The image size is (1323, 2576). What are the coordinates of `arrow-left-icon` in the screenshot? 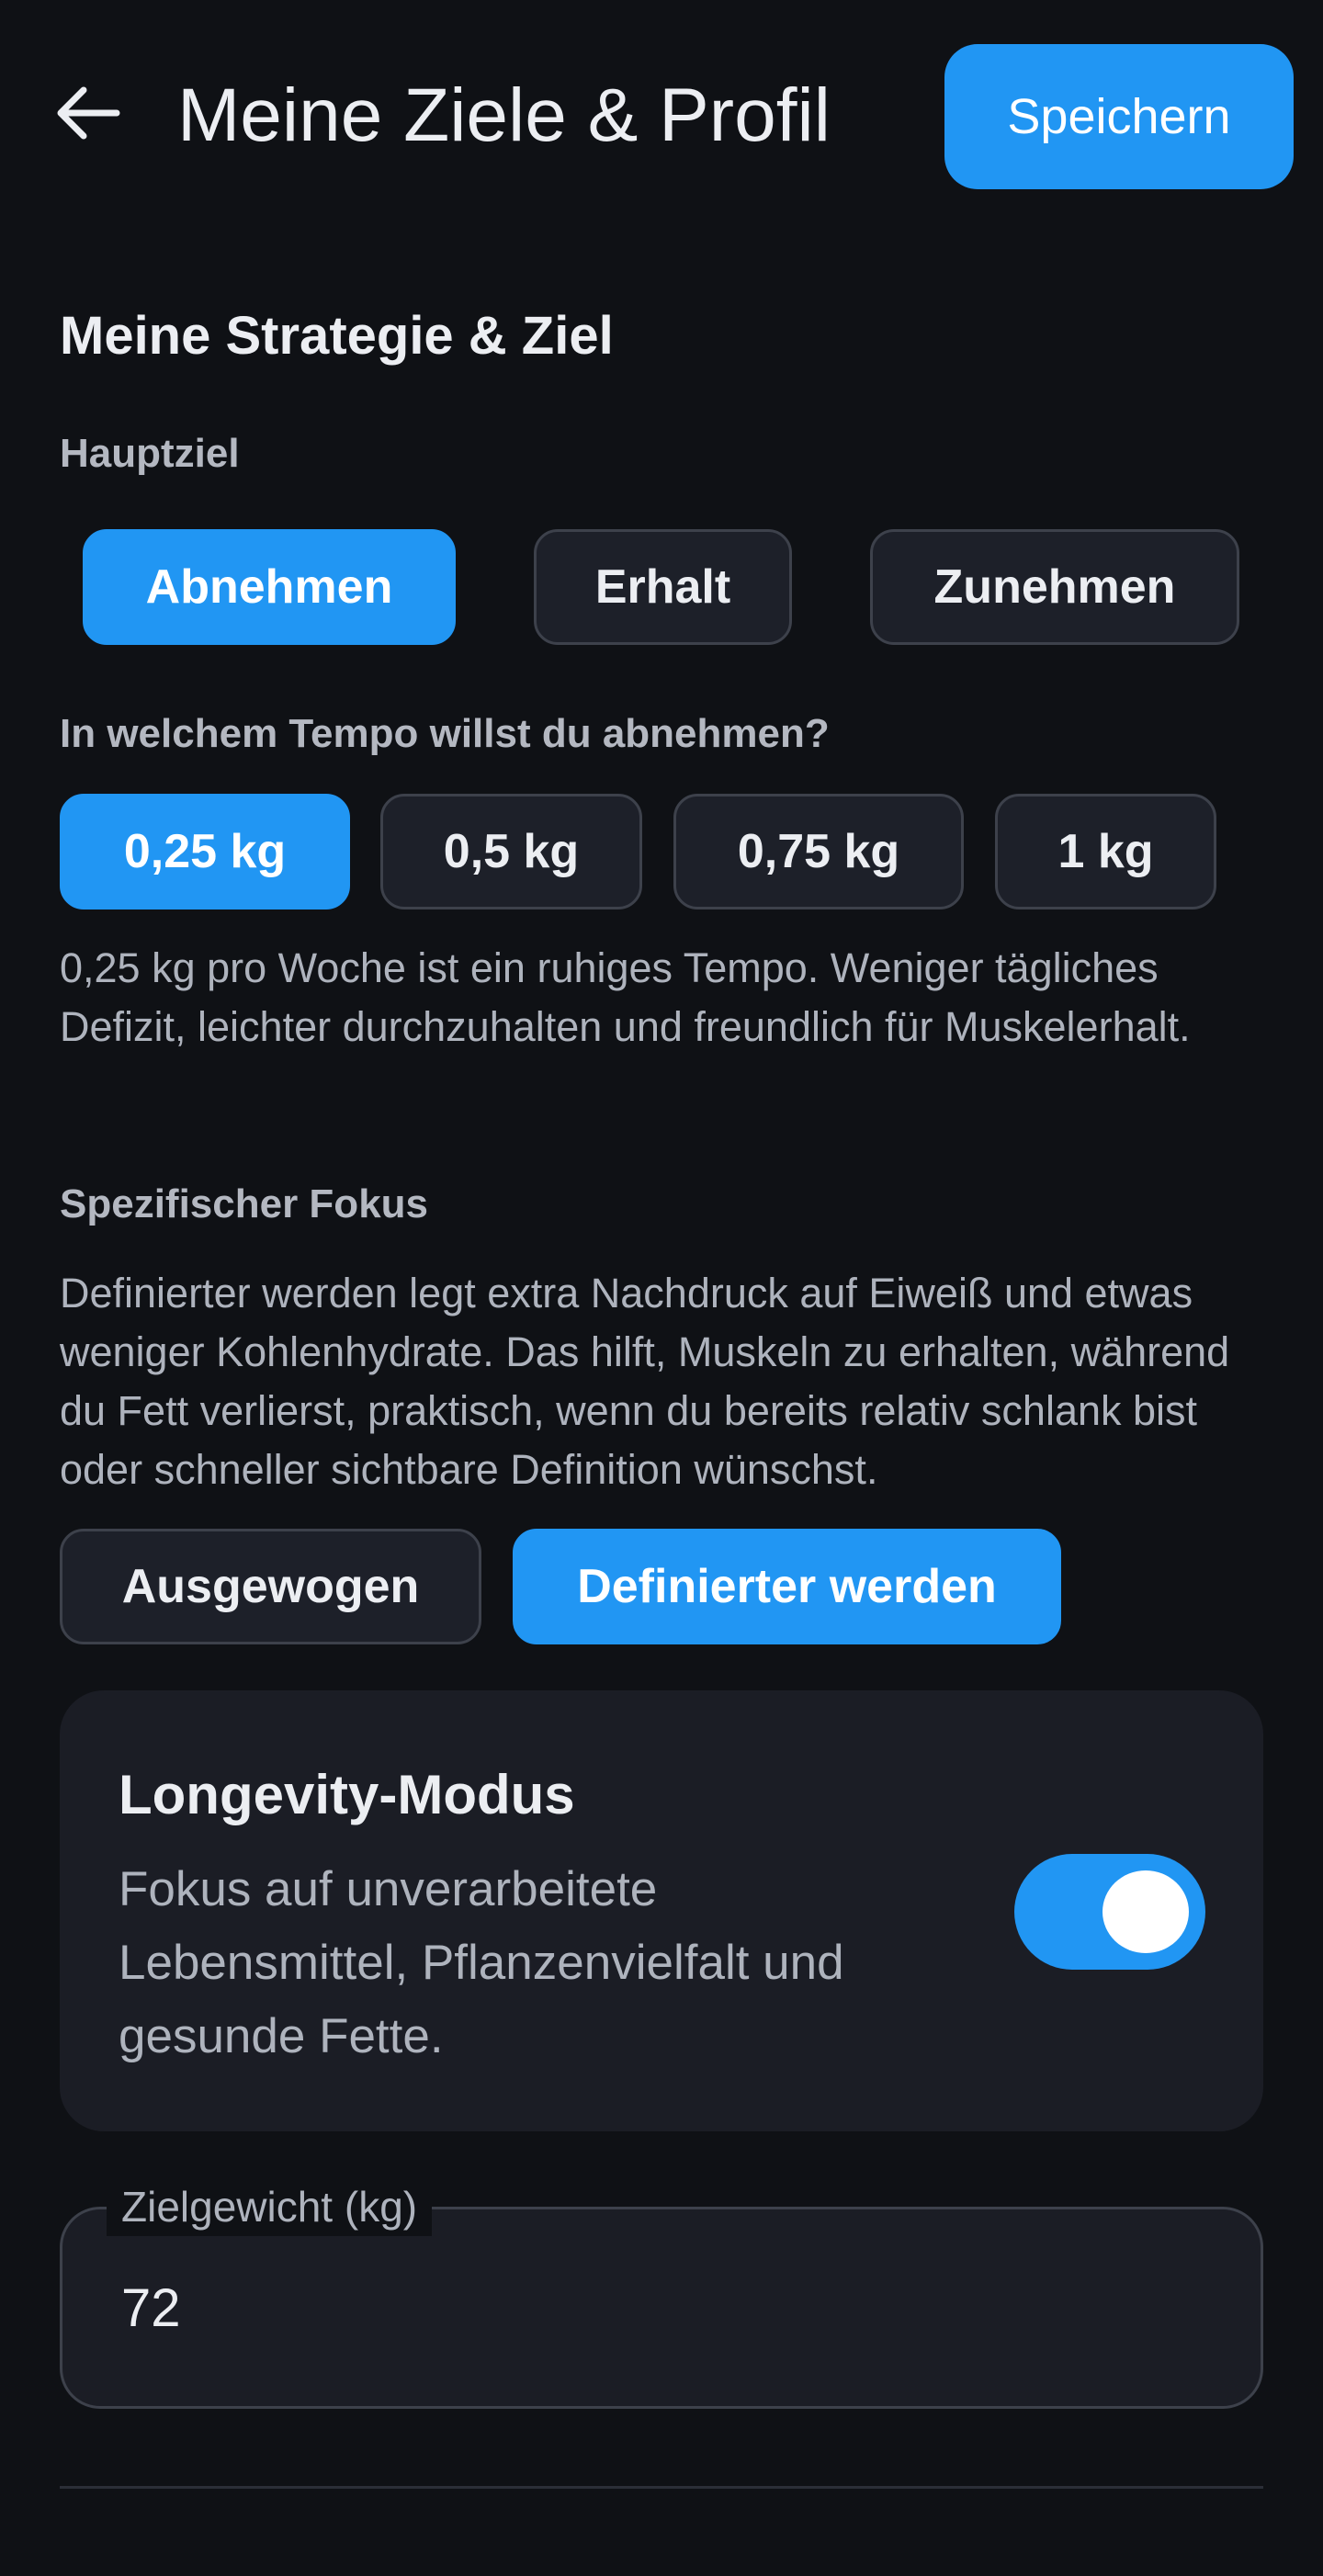 It's located at (87, 115).